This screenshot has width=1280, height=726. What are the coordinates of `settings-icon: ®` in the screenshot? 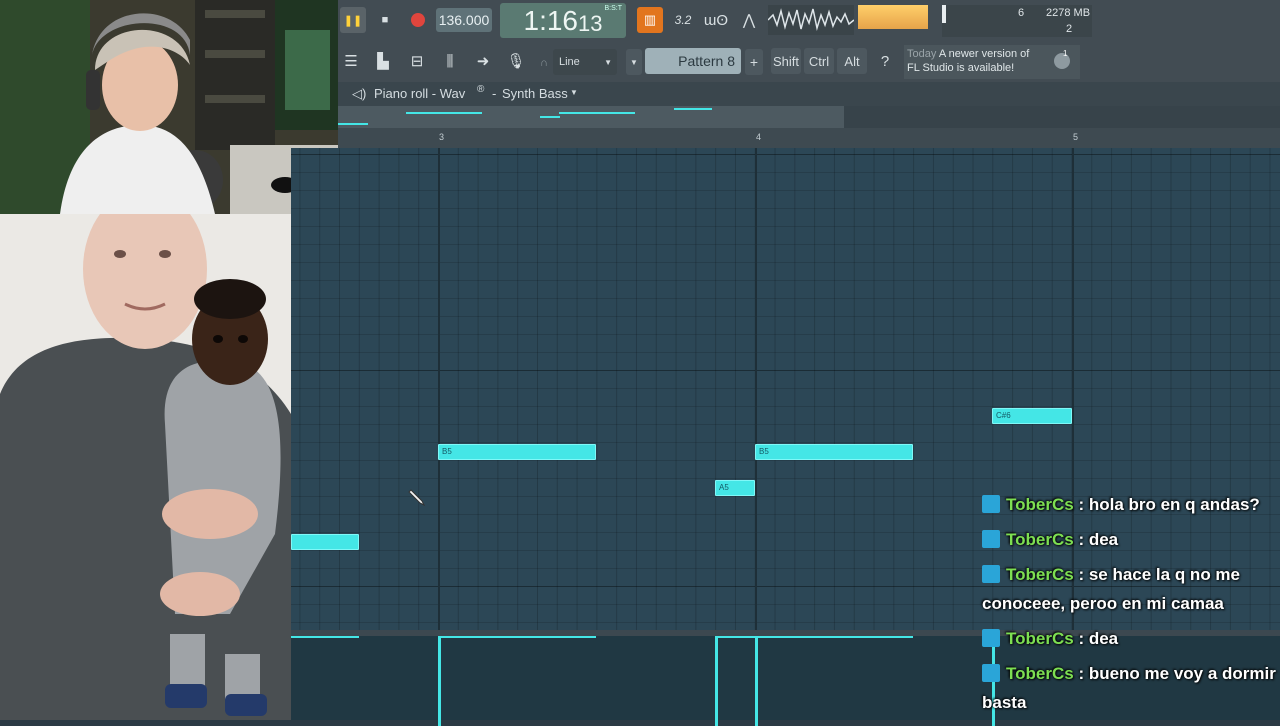 It's located at (480, 89).